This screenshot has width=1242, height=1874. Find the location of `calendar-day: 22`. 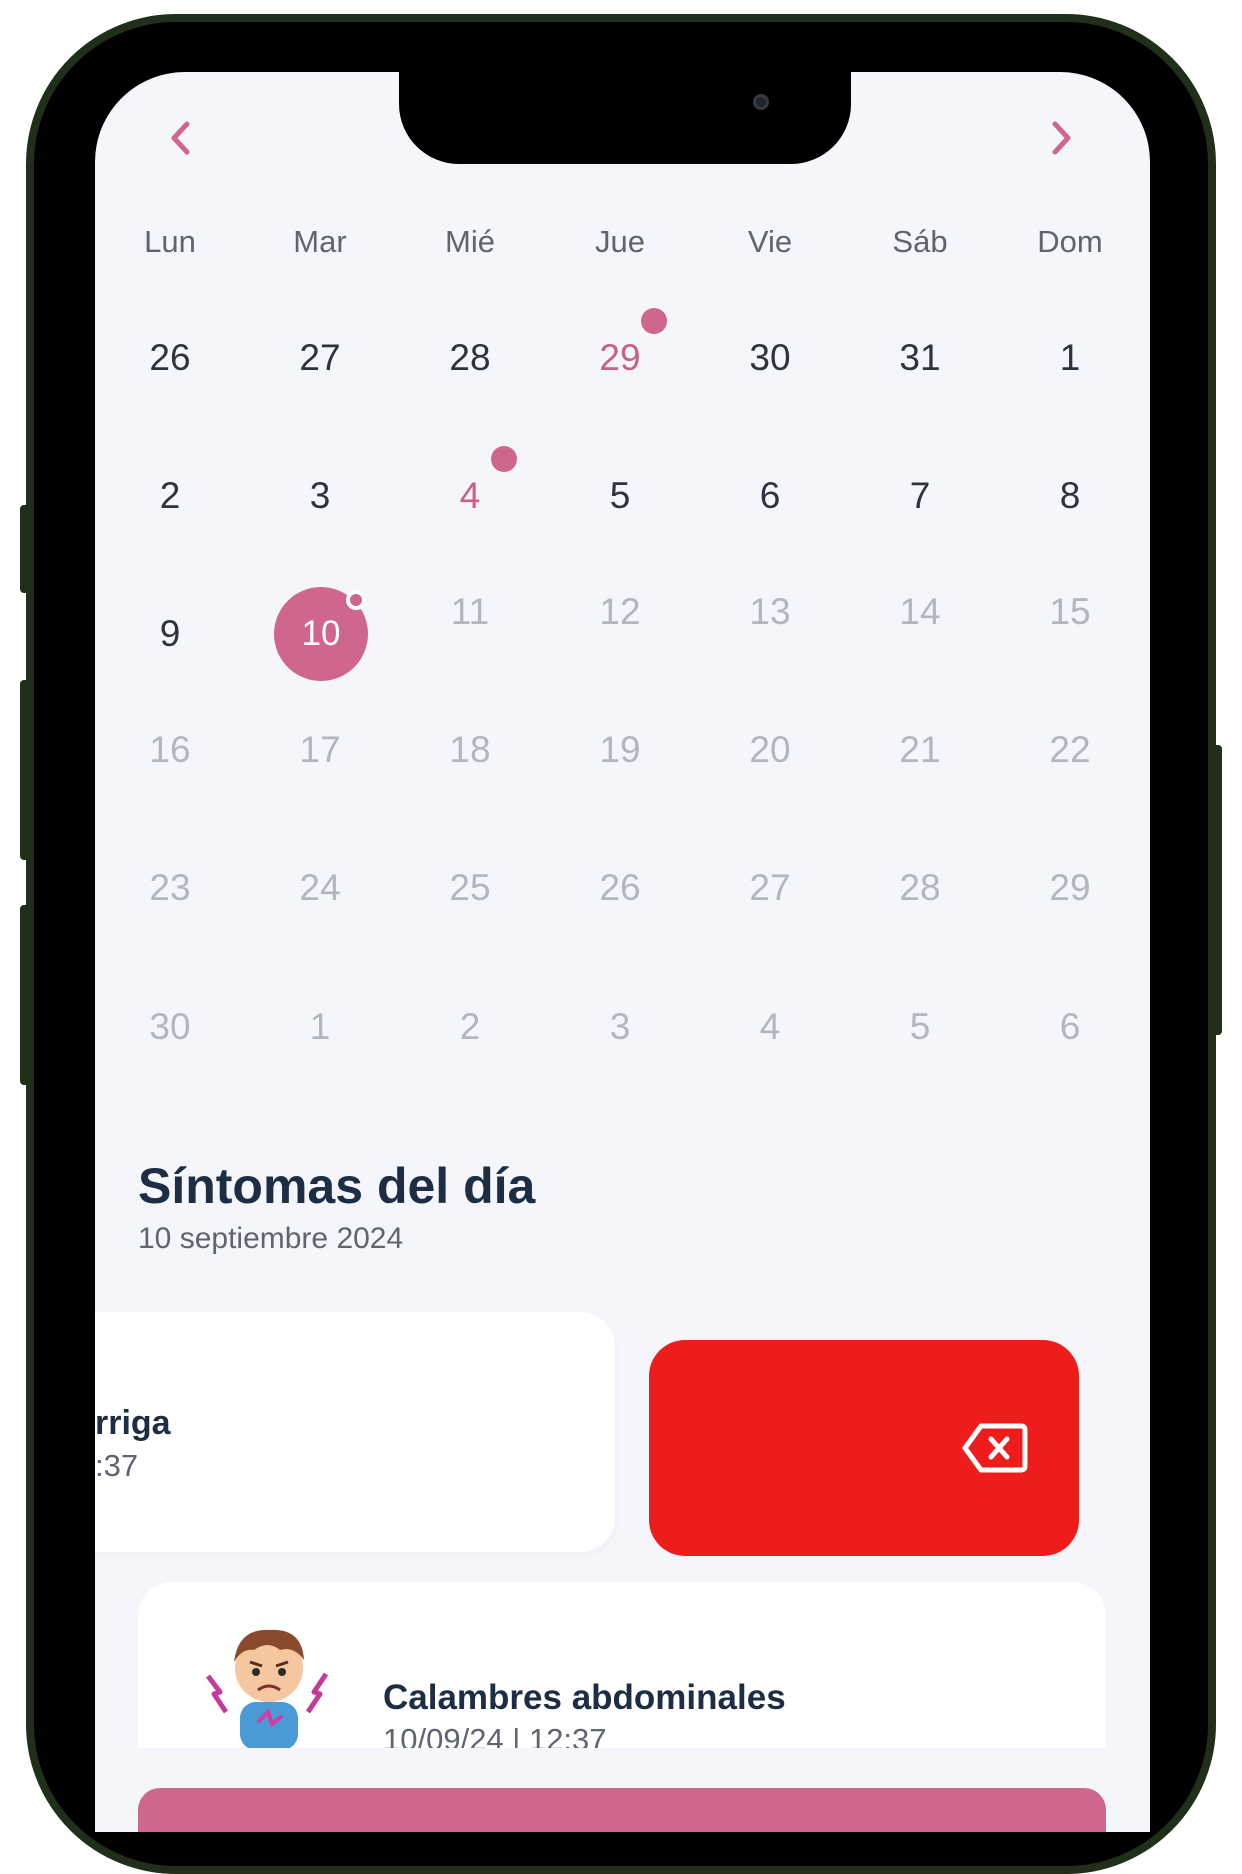

calendar-day: 22 is located at coordinates (1070, 750).